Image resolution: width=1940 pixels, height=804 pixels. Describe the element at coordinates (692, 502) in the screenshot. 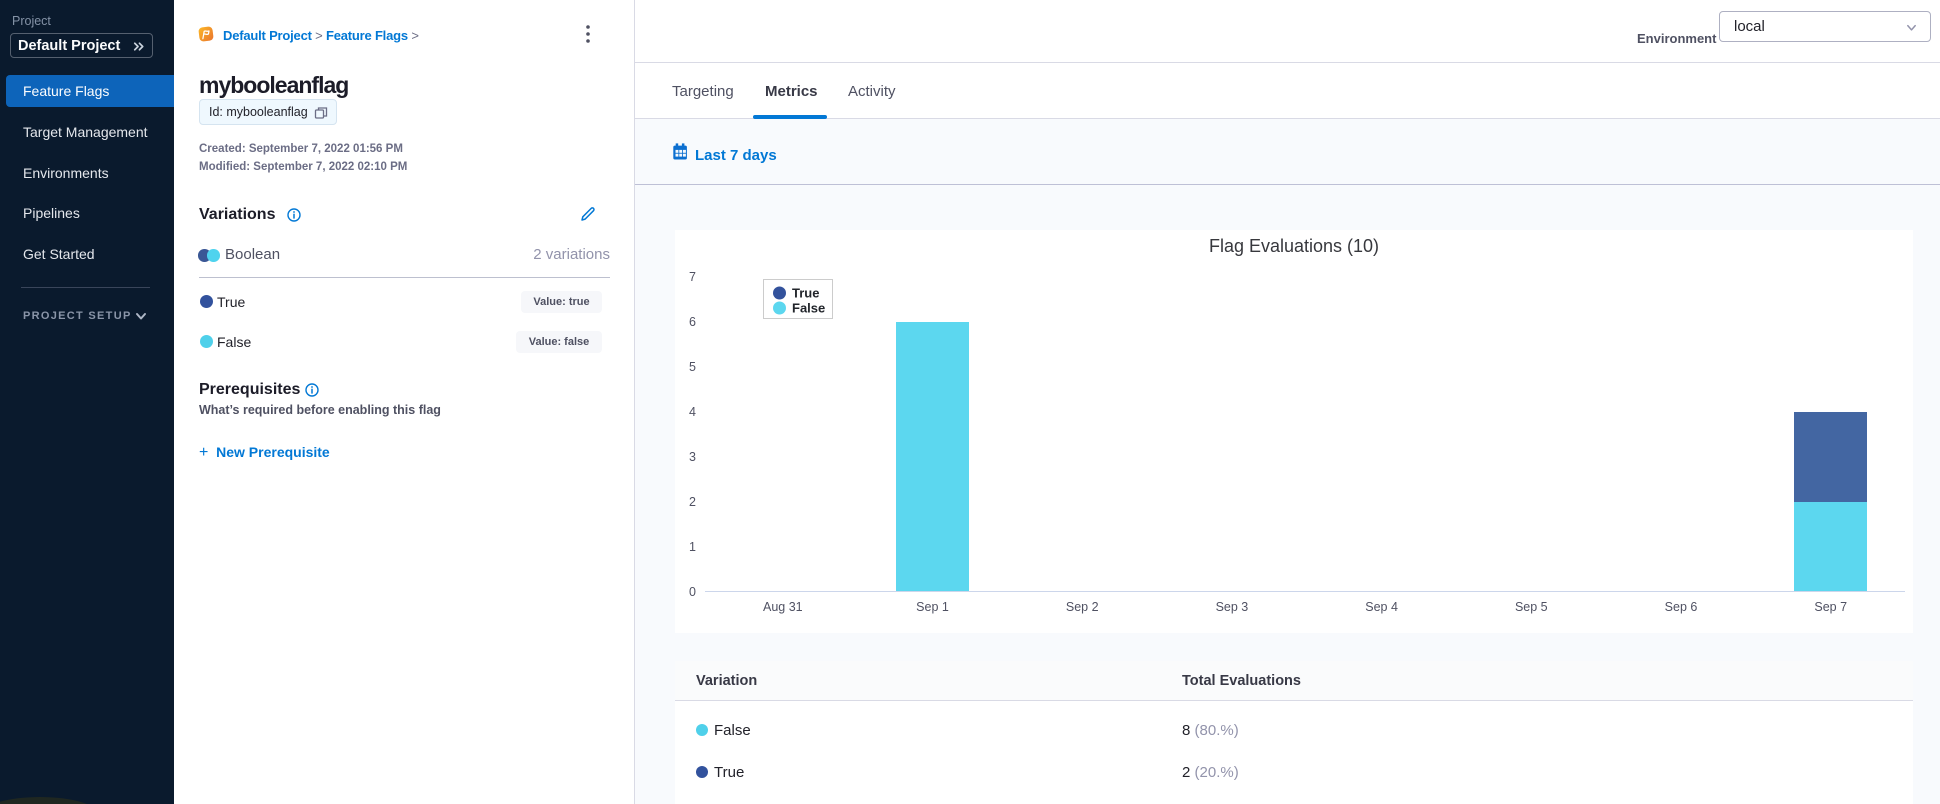

I see `svg-text: 2` at that location.